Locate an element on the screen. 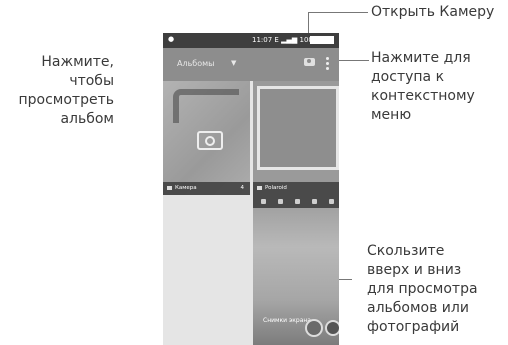  app-bar: Альбомы ▼ is located at coordinates (251, 64).